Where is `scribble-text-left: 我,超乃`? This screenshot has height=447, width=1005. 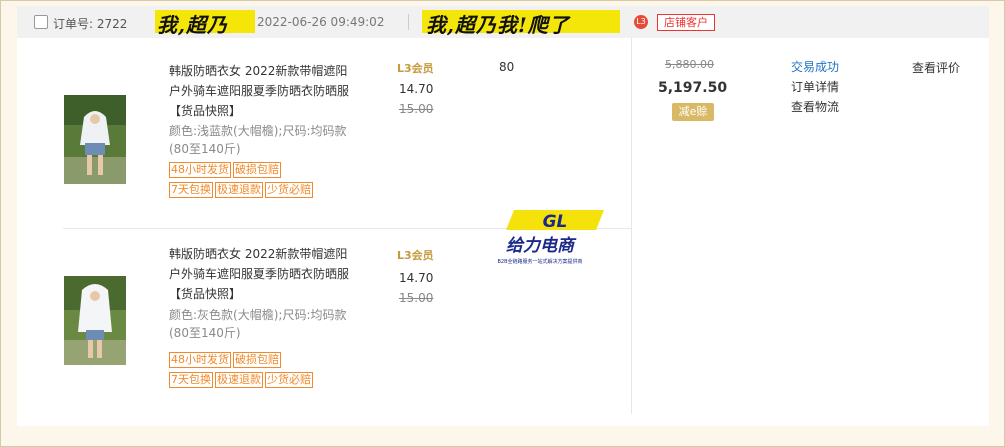 scribble-text-left: 我,超乃 is located at coordinates (192, 25).